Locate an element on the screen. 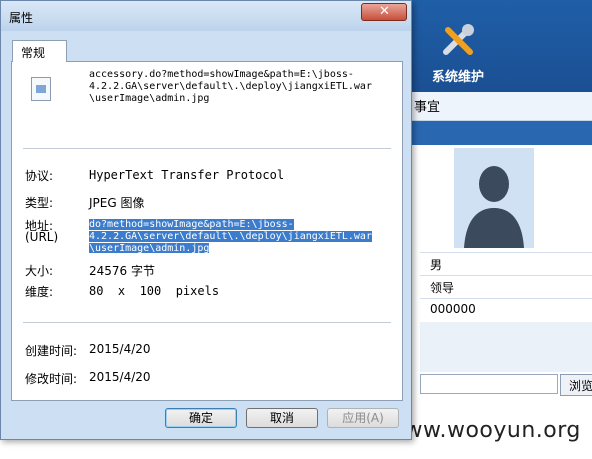 This screenshot has height=459, width=592. info-value: 领导 is located at coordinates (442, 288).